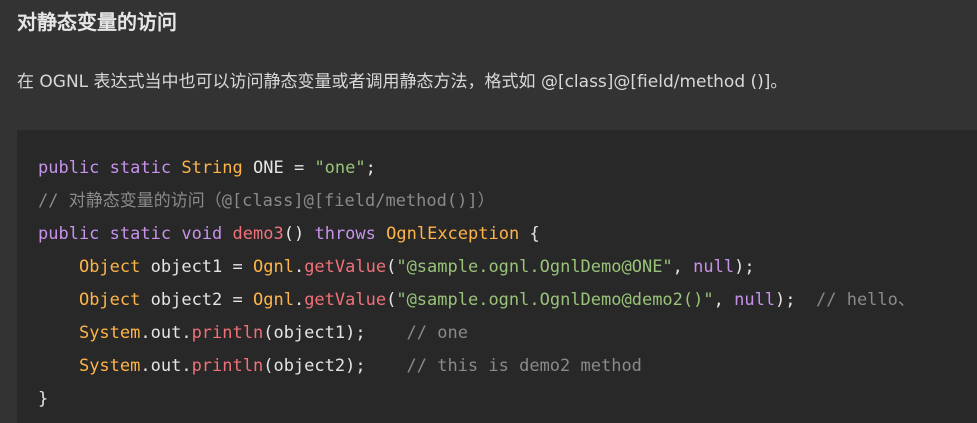 The height and width of the screenshot is (423, 977). Describe the element at coordinates (437, 333) in the screenshot. I see `code-comment: // one` at that location.